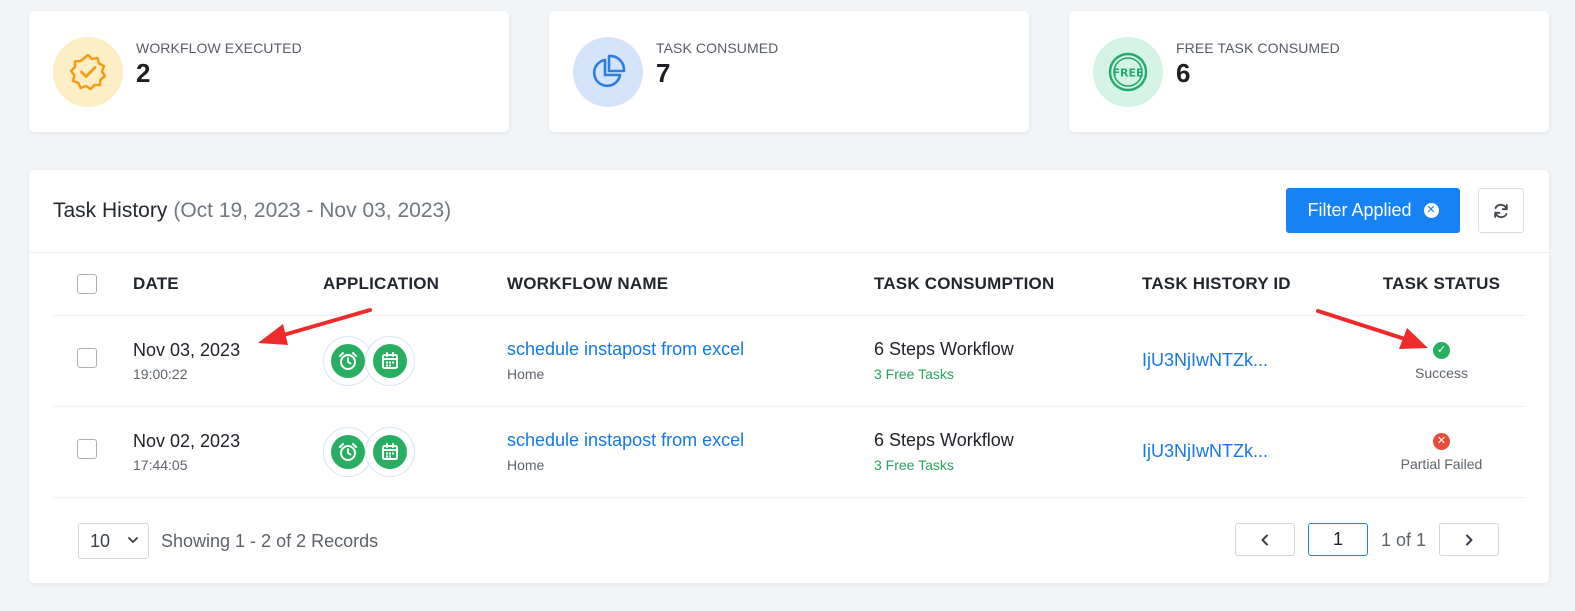  I want to click on panel-title: Task History, so click(110, 210).